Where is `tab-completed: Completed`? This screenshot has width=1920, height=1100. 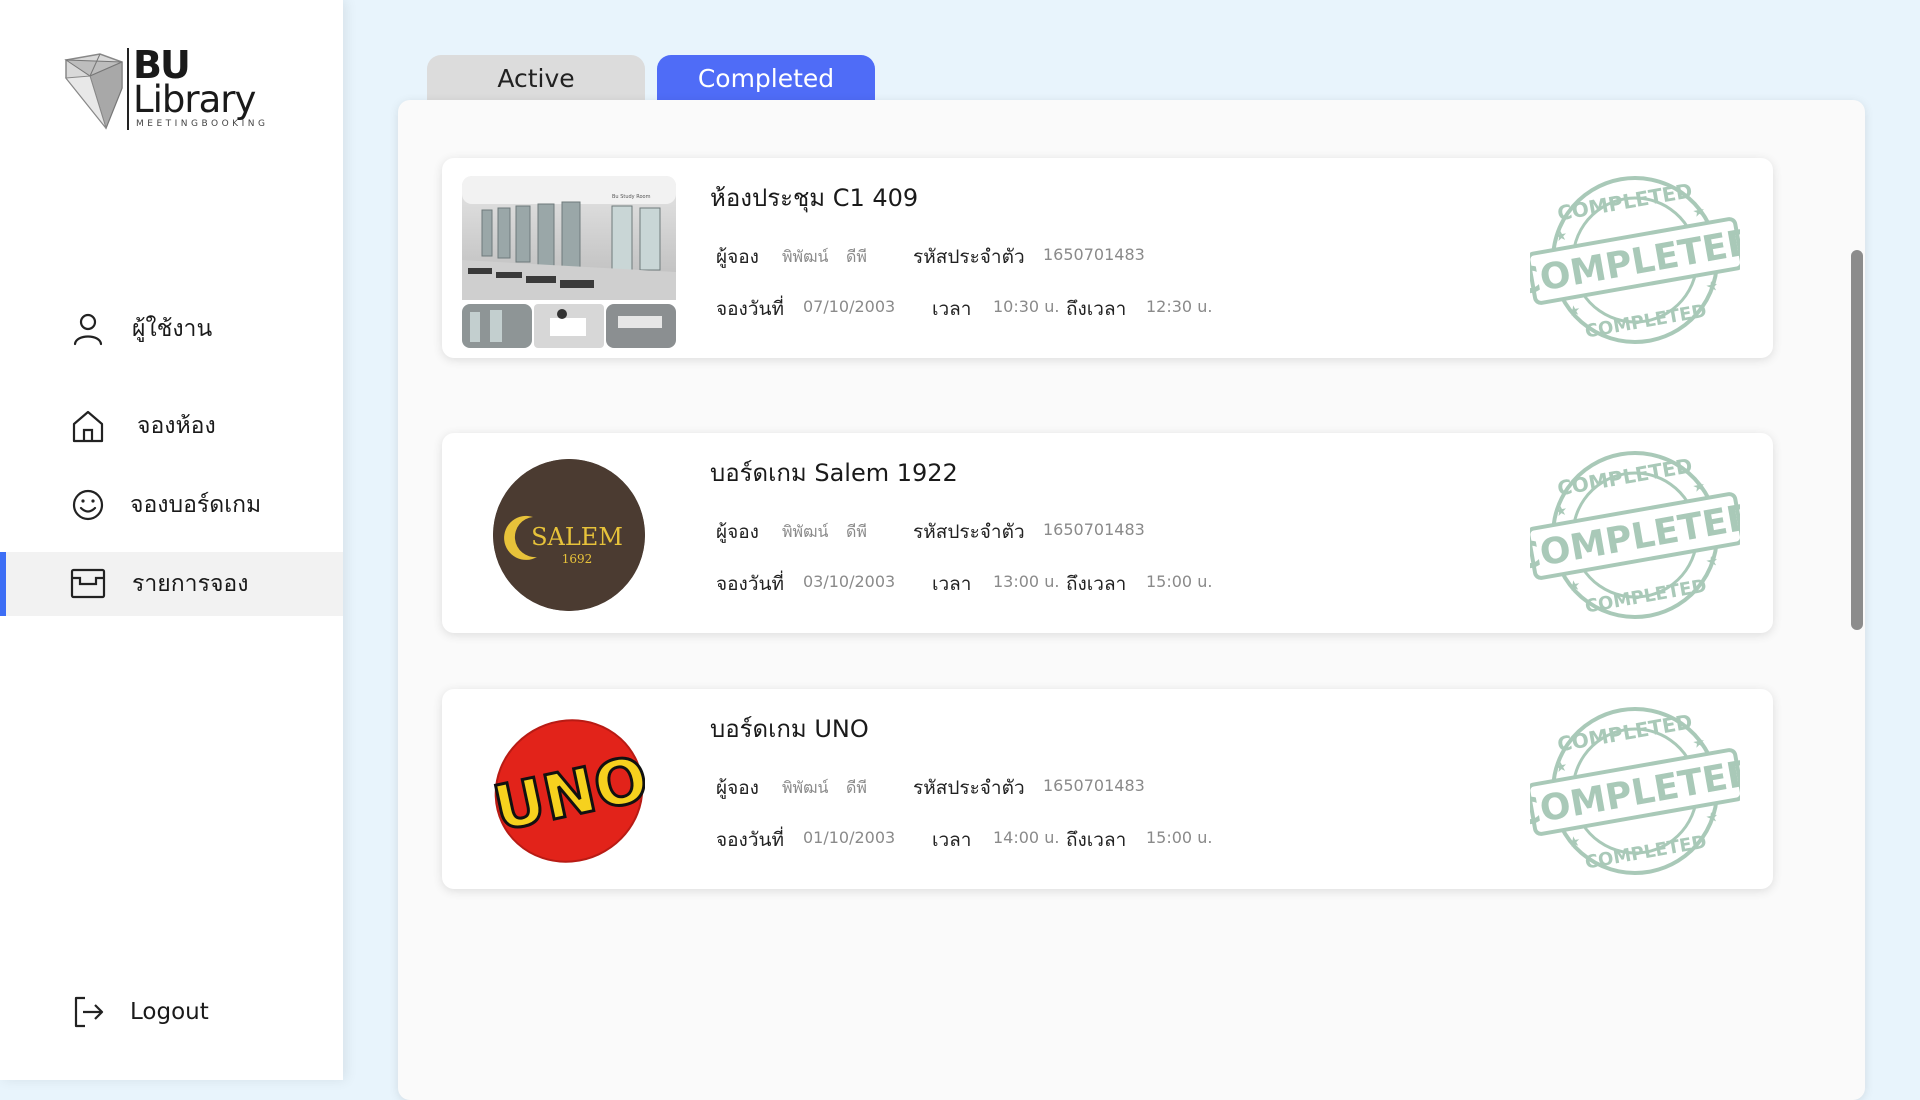 tab-completed: Completed is located at coordinates (766, 78).